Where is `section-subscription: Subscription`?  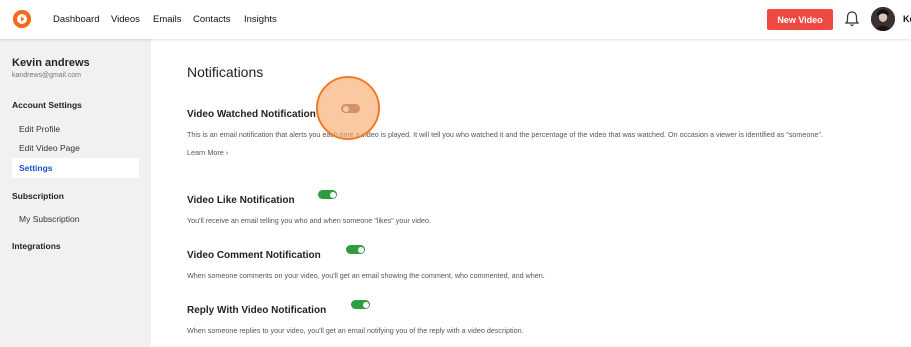
section-subscription: Subscription is located at coordinates (38, 196).